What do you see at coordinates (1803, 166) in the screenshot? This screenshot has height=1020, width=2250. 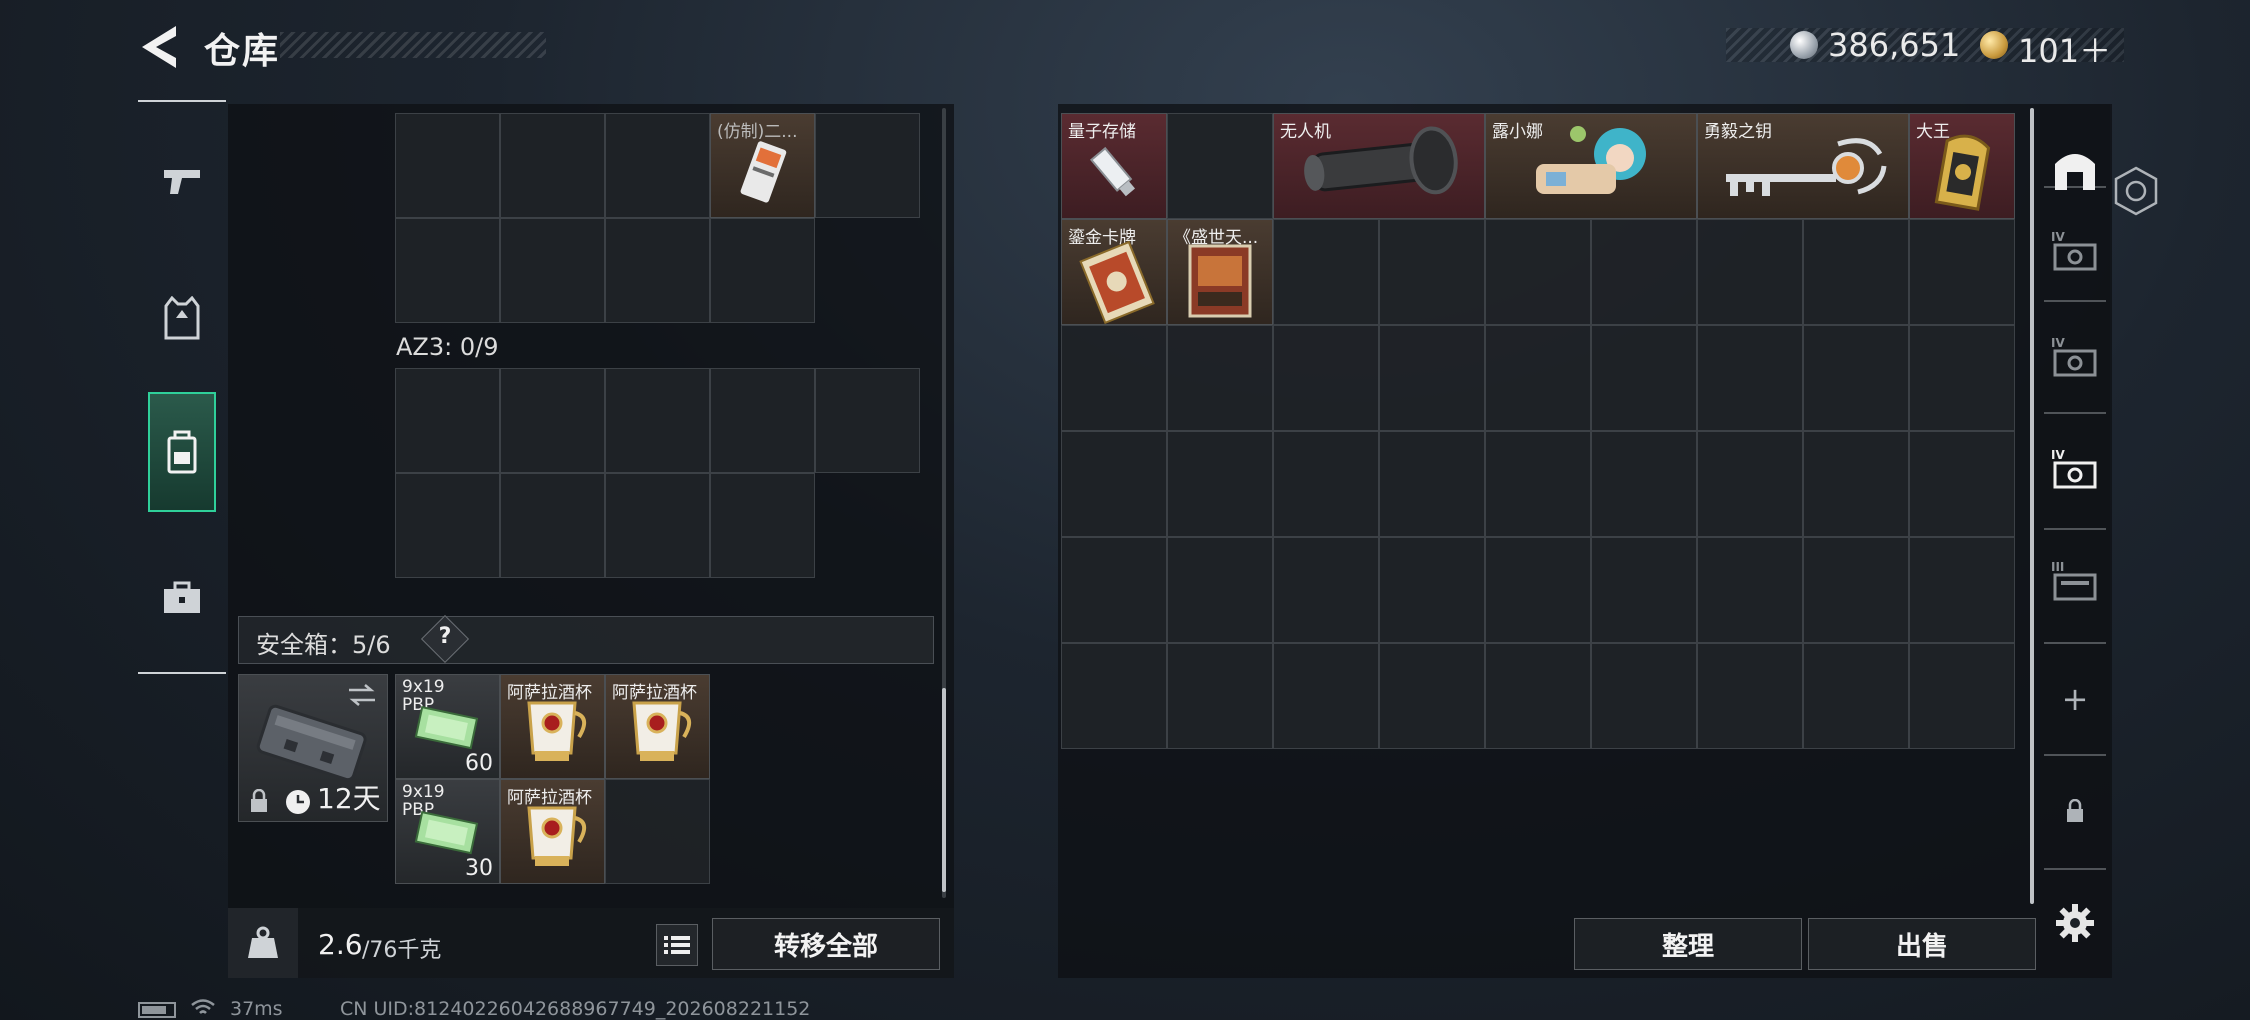 I see `item-brave-key: 勇毅之钥` at bounding box center [1803, 166].